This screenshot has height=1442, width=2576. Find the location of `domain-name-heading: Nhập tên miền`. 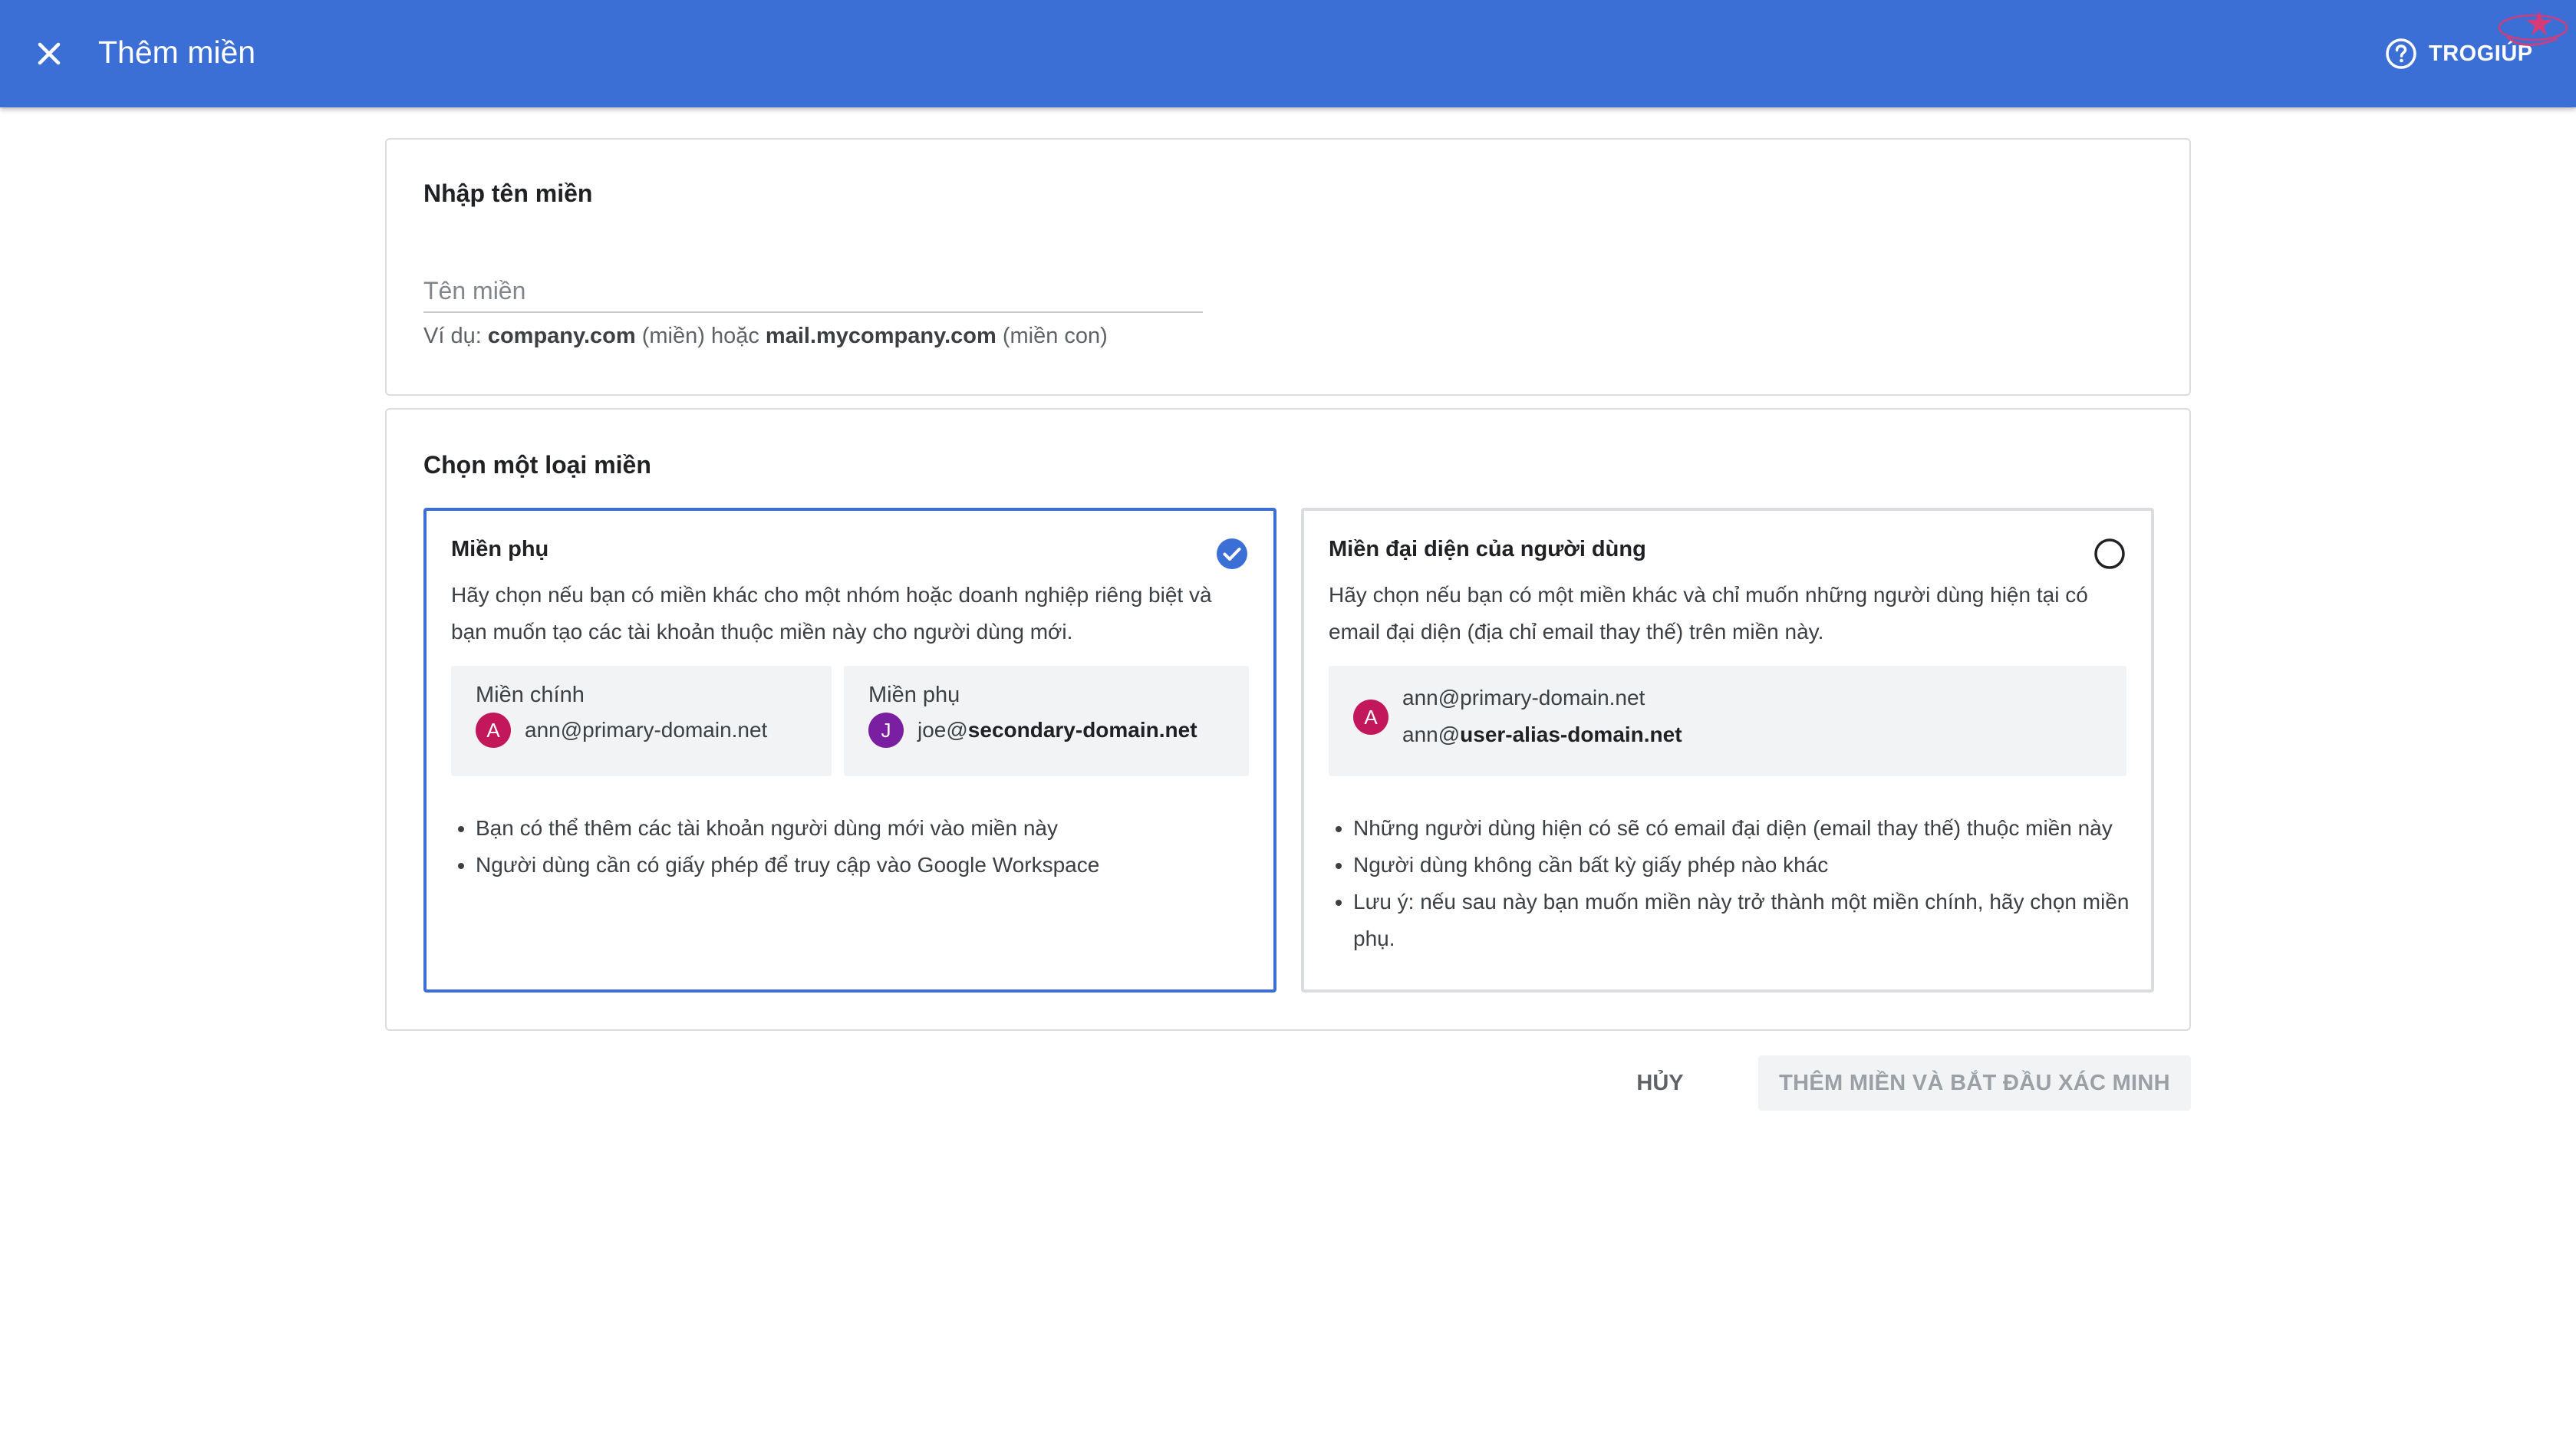

domain-name-heading: Nhập tên miền is located at coordinates (508, 193).